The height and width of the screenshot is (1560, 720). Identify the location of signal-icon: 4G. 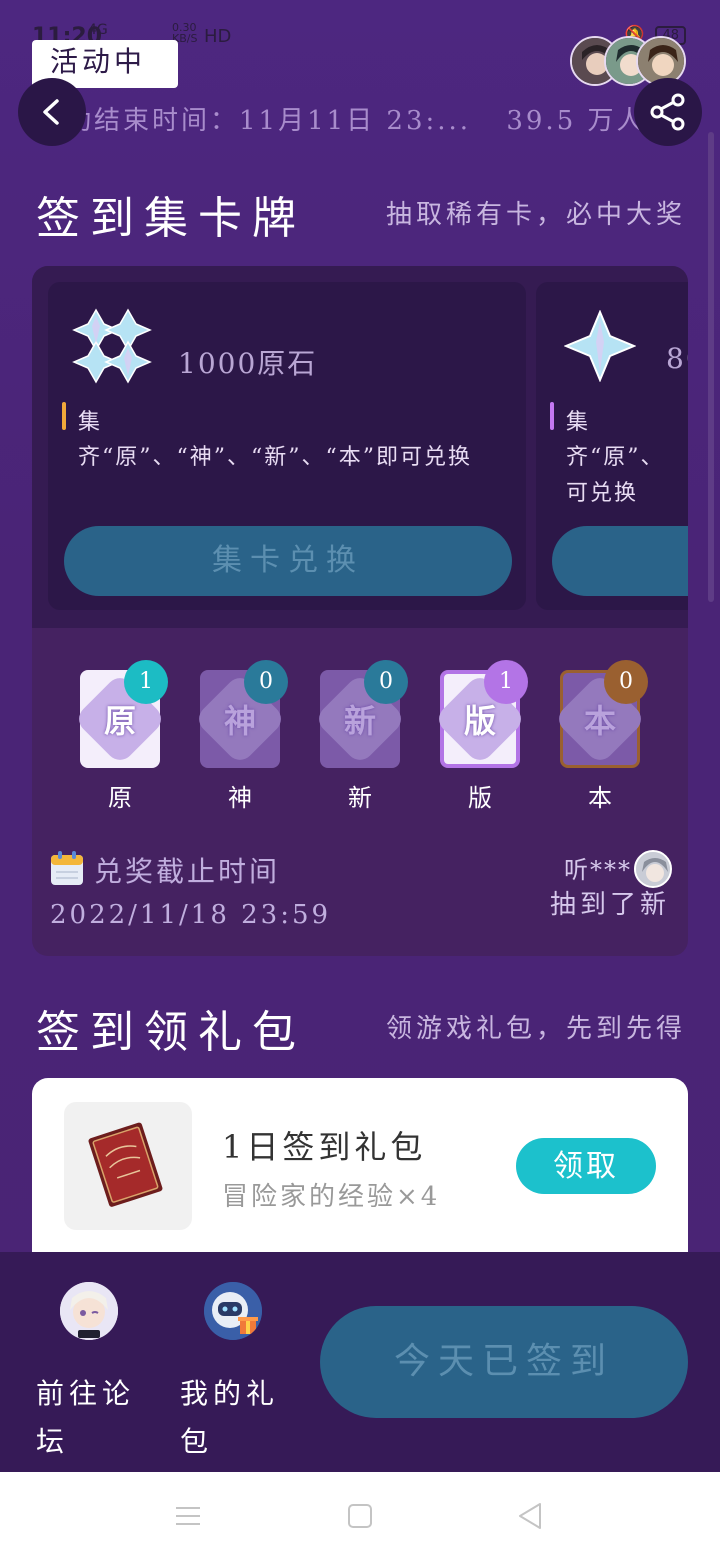
(98, 30).